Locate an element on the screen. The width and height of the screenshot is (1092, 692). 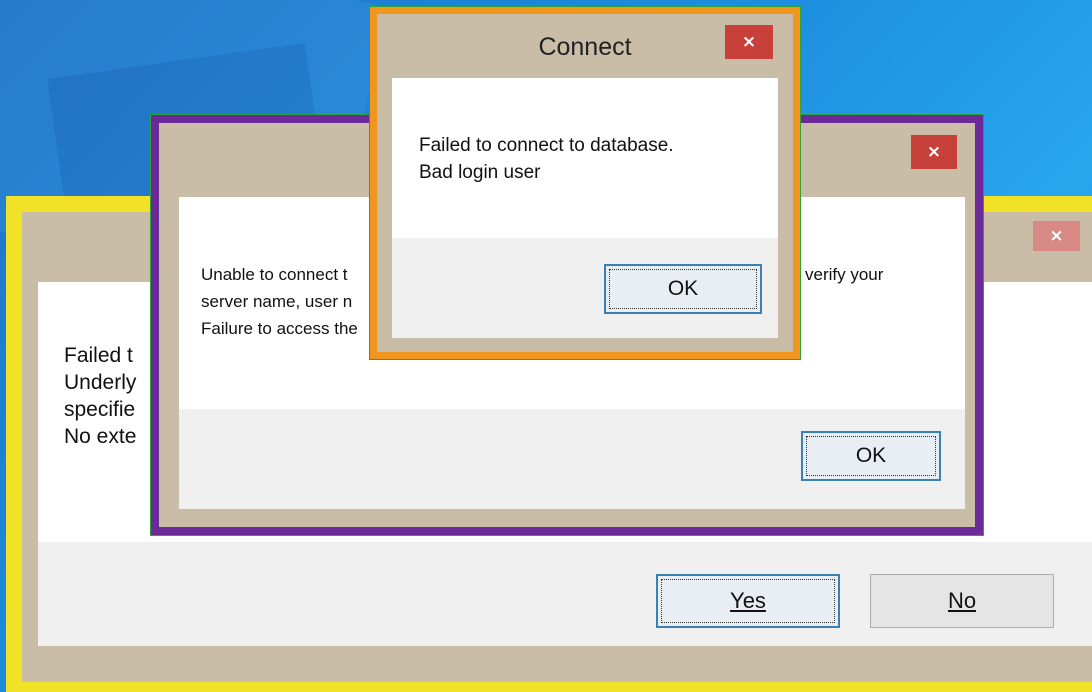
connect-ok-button-label: OK is located at coordinates (683, 288).